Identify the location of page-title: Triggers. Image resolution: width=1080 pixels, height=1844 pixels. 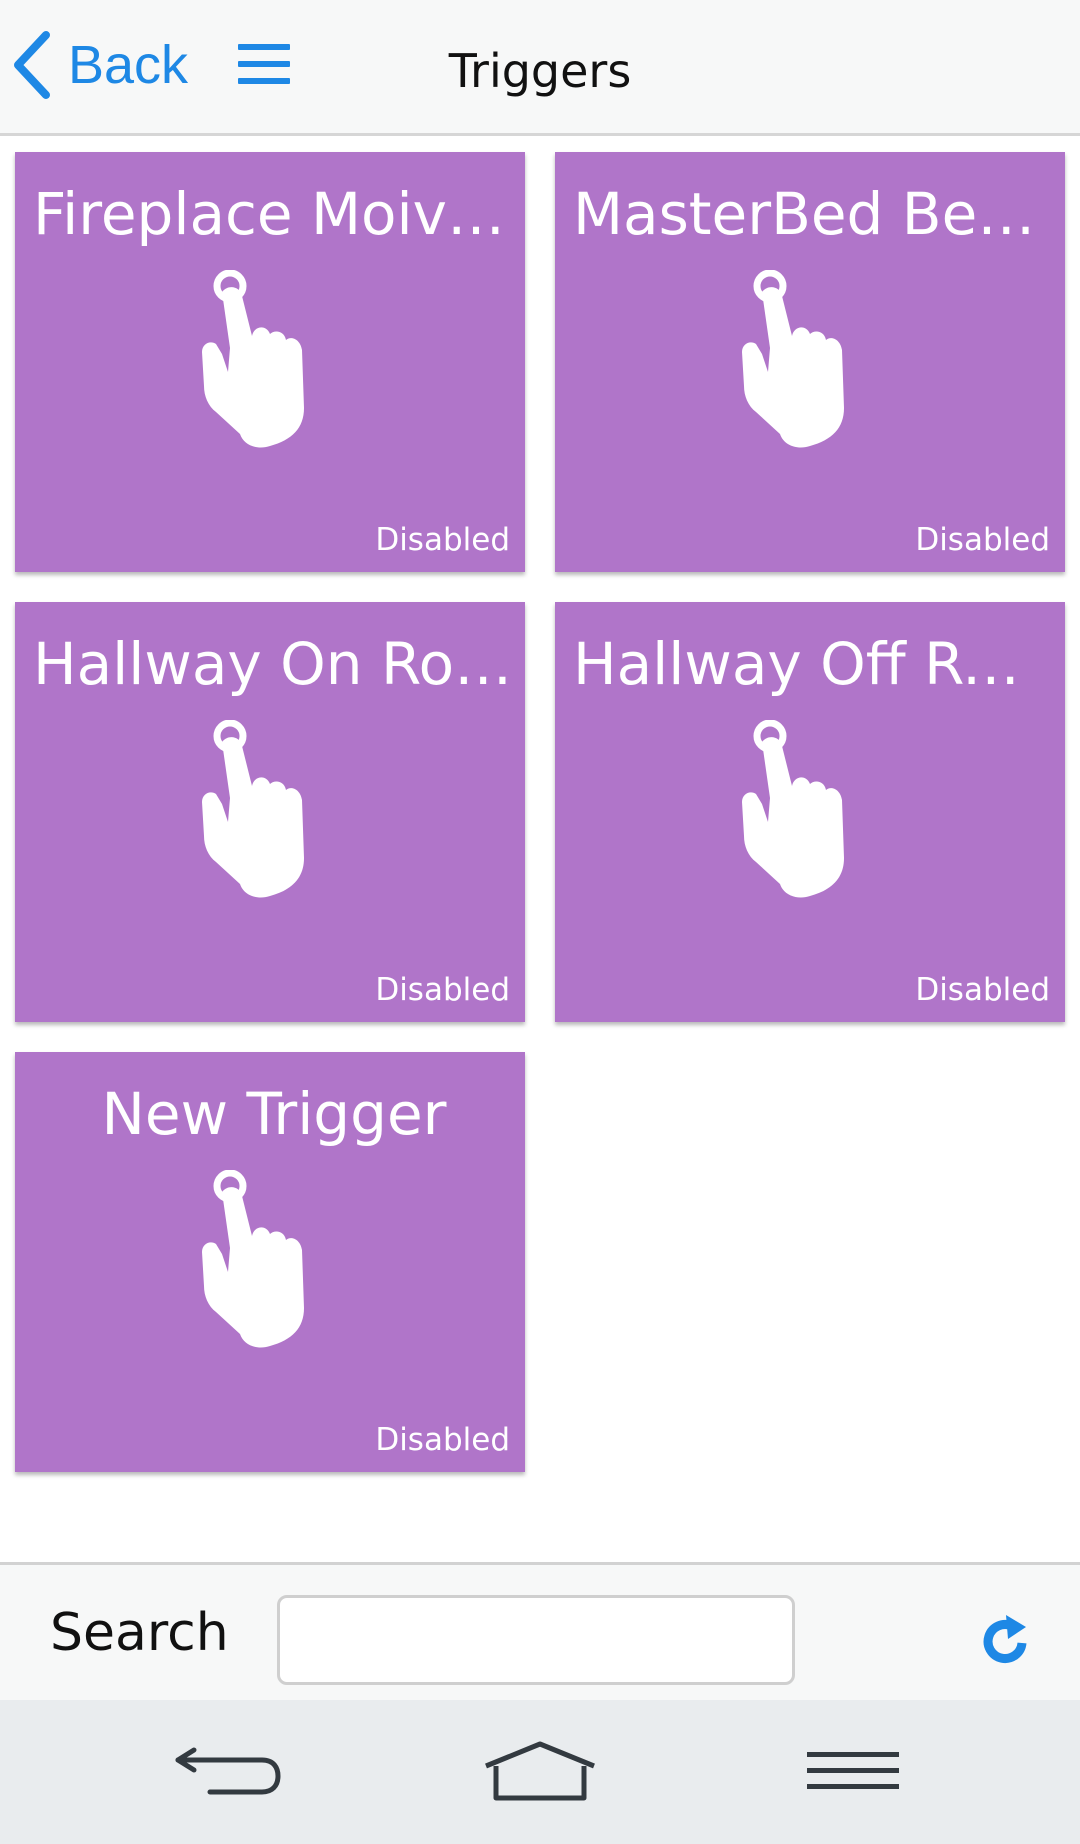
(540, 71).